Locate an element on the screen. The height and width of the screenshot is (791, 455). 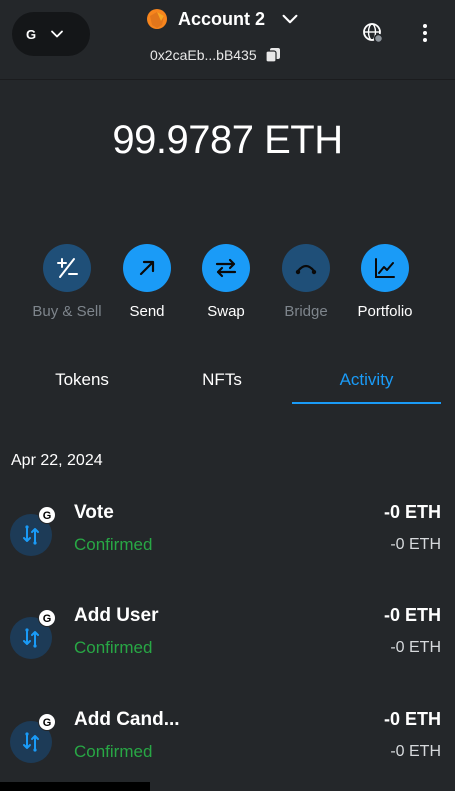
portfolio-circle is located at coordinates (385, 268).